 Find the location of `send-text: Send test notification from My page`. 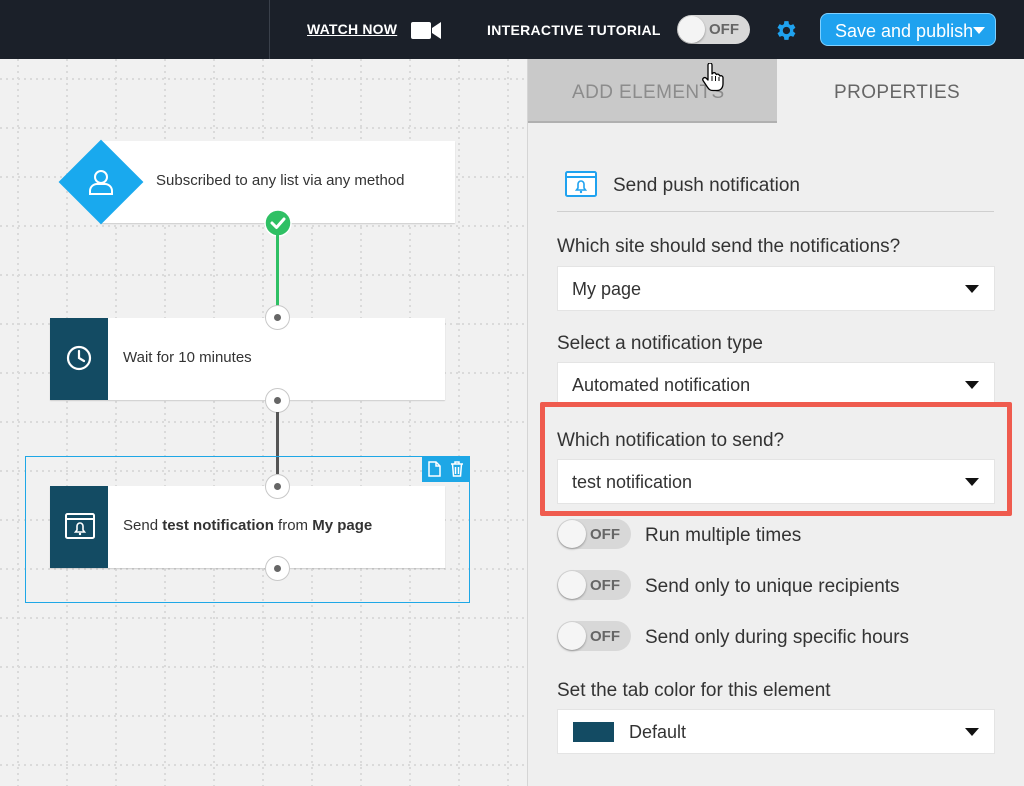

send-text: Send test notification from My page is located at coordinates (247, 525).